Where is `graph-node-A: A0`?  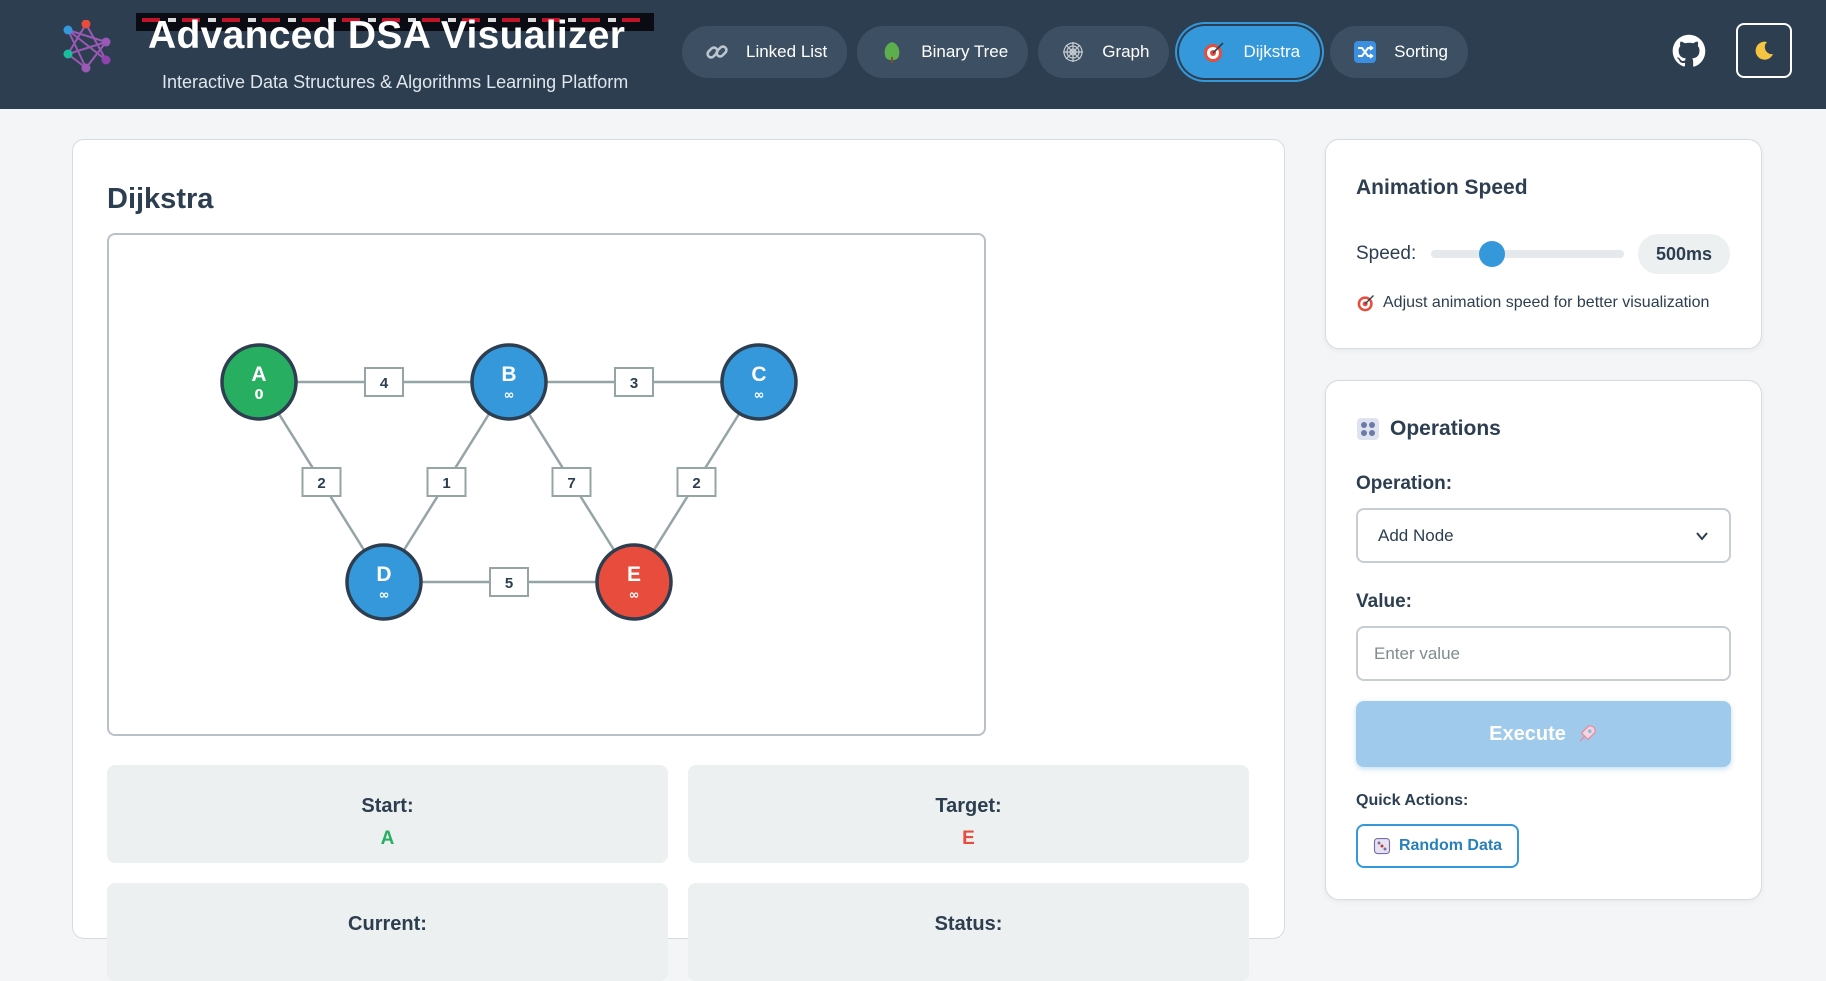 graph-node-A: A0 is located at coordinates (259, 382).